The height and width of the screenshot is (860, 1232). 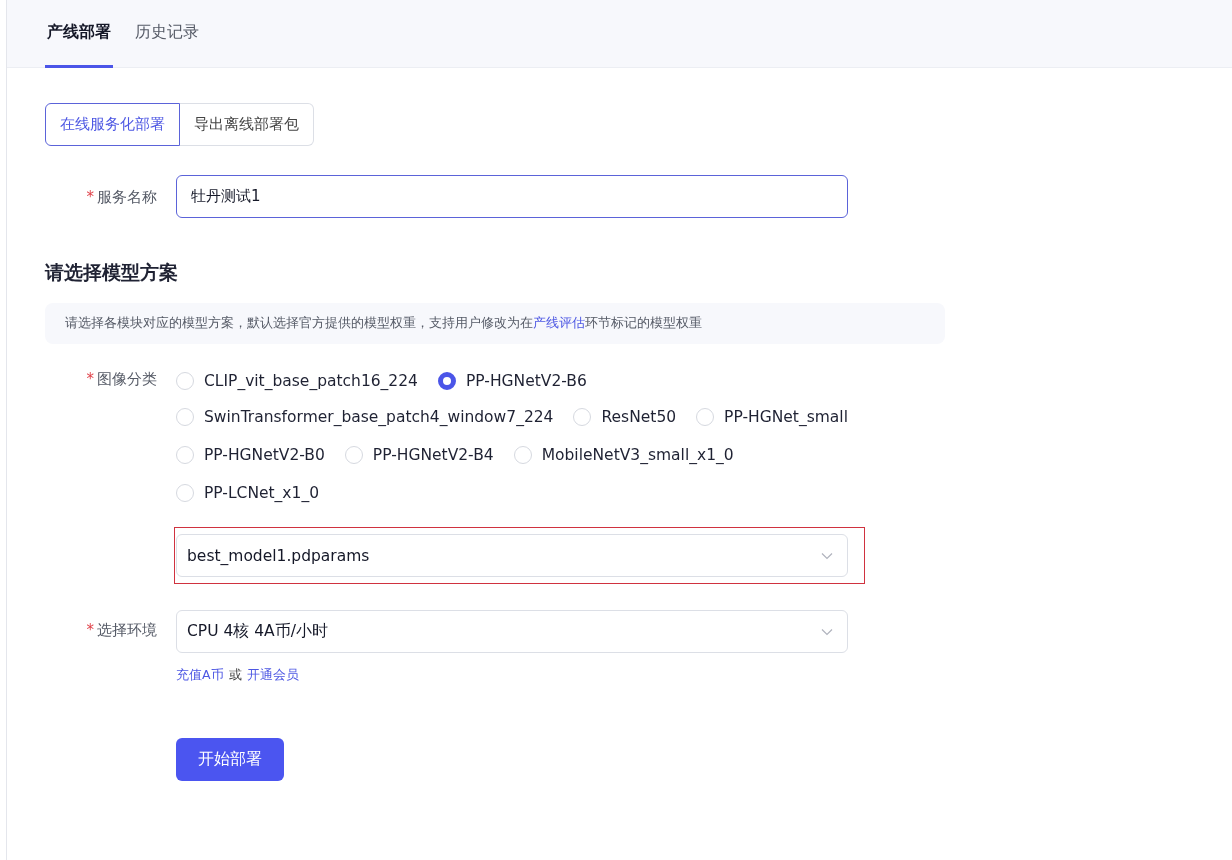 I want to click on radio-option: PP-LCNet_x1_0, so click(x=247, y=493).